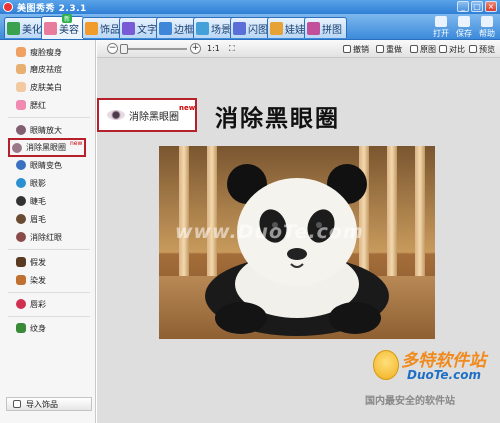 The image size is (500, 423). Describe the element at coordinates (21, 69) in the screenshot. I see `smooth-skin-icon` at that location.